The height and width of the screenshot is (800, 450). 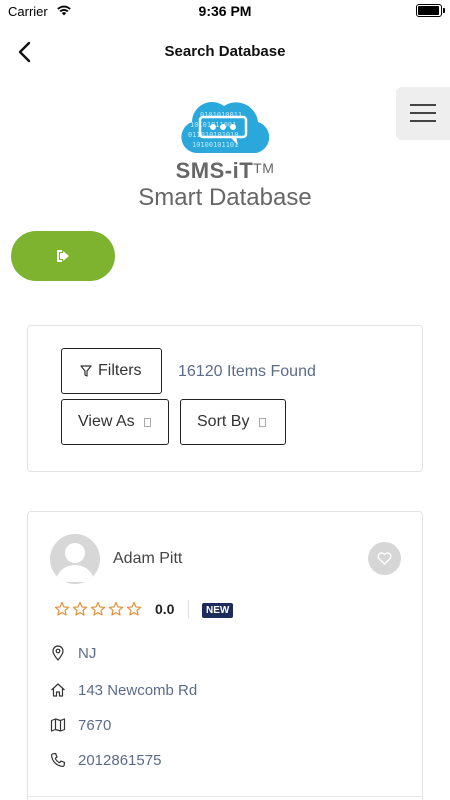 What do you see at coordinates (247, 371) in the screenshot?
I see `items-found-count: 16120 Items Found` at bounding box center [247, 371].